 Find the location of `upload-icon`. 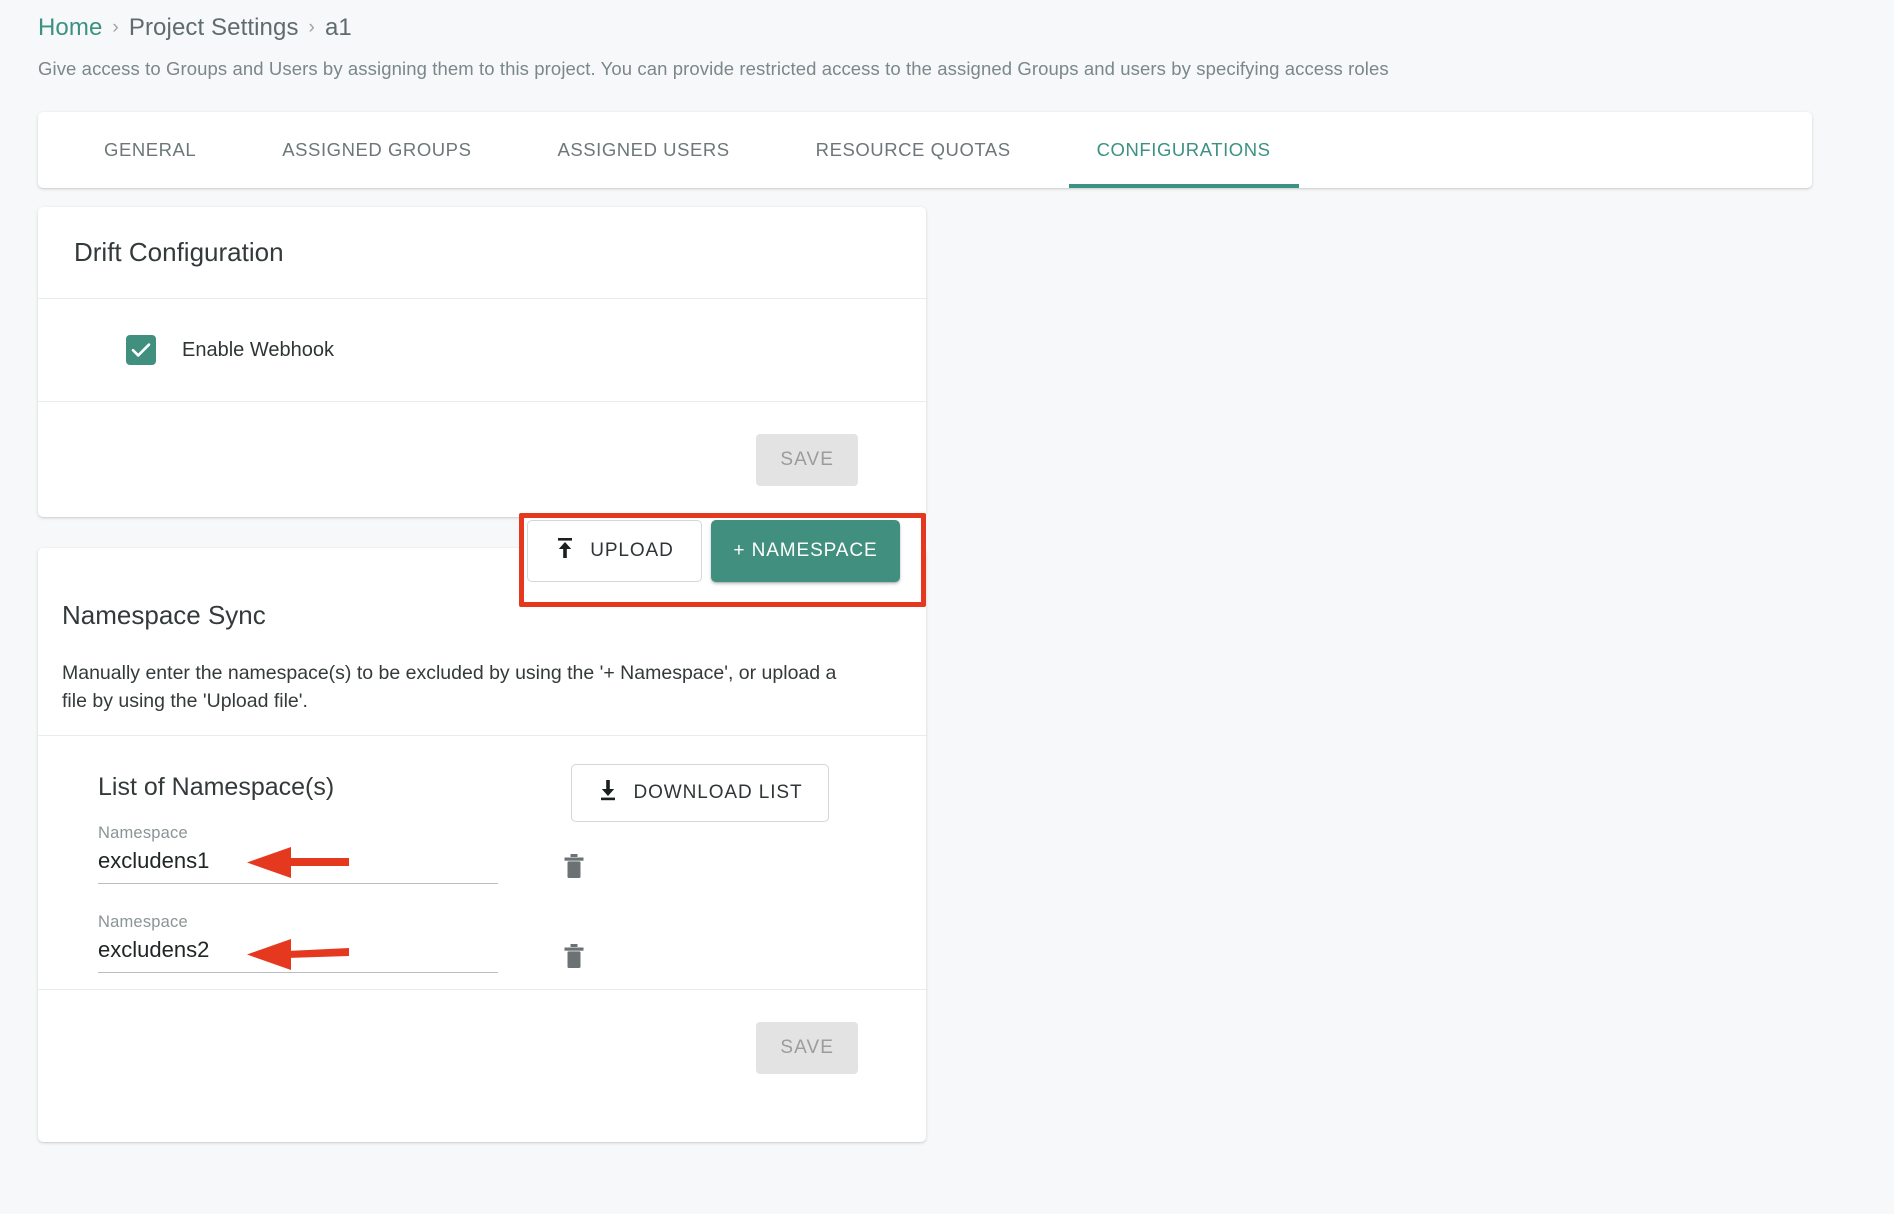

upload-icon is located at coordinates (565, 551).